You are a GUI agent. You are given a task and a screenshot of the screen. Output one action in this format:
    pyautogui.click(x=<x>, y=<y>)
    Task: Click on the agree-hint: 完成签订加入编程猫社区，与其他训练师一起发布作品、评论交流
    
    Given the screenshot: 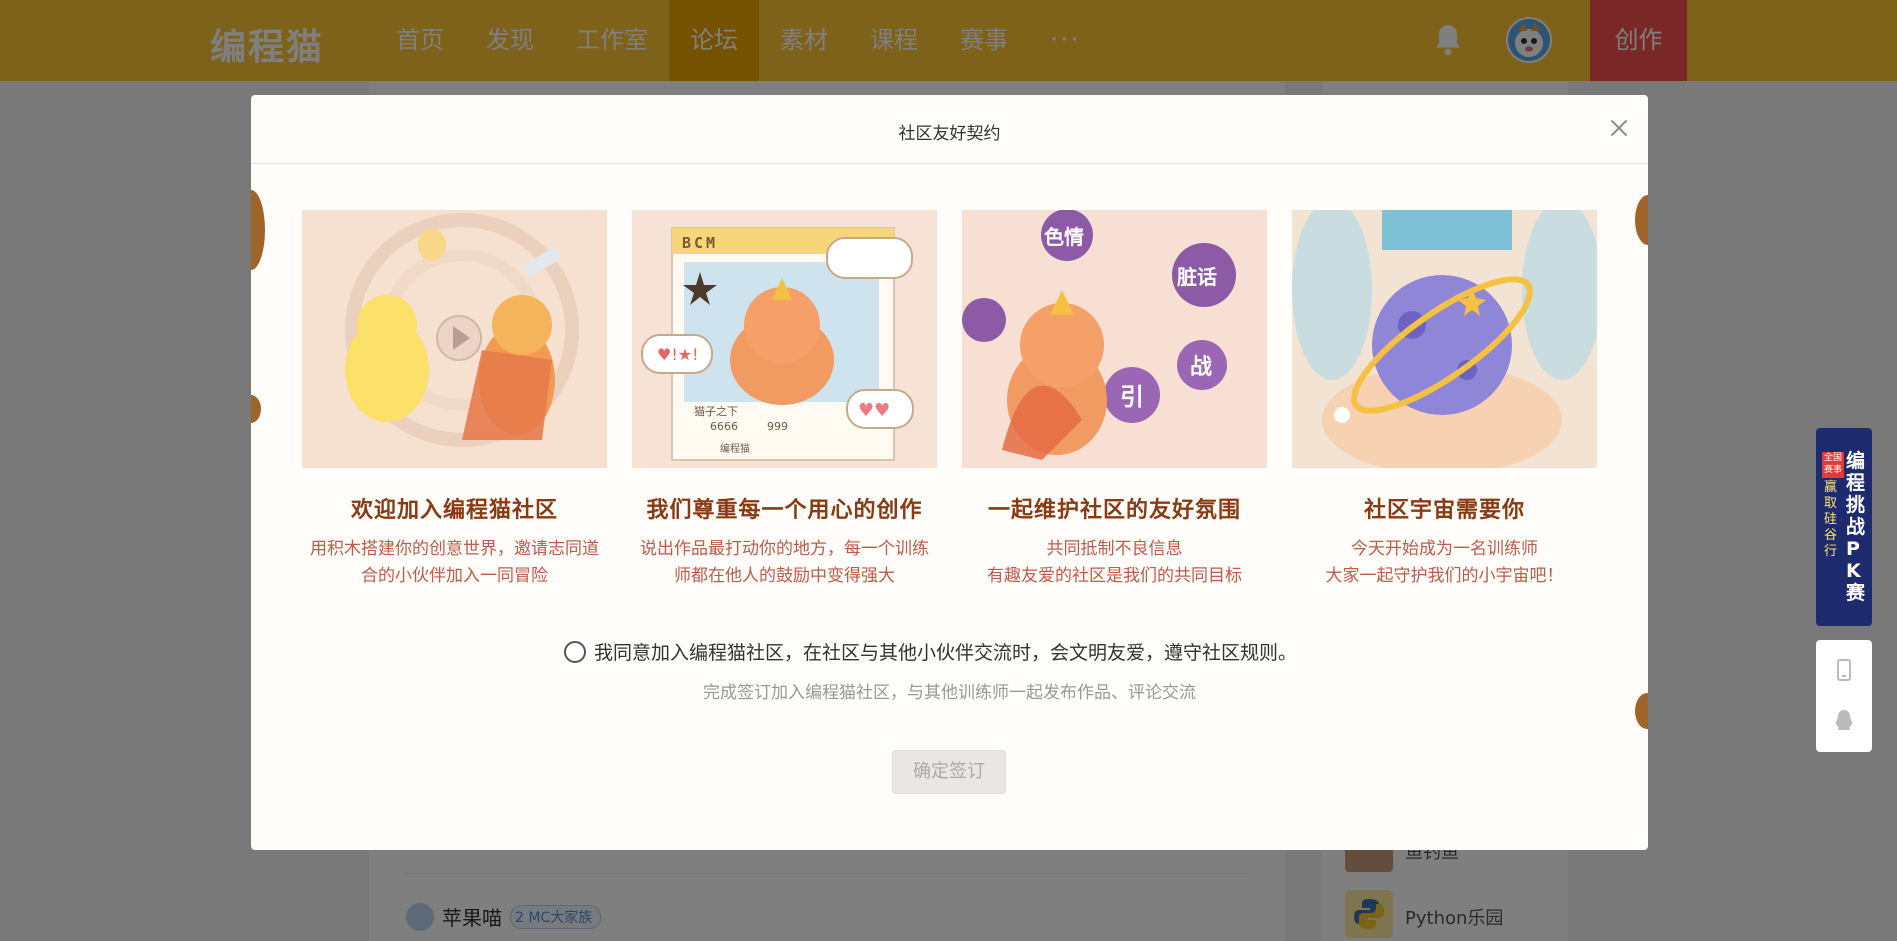 What is the action you would take?
    pyautogui.click(x=949, y=693)
    